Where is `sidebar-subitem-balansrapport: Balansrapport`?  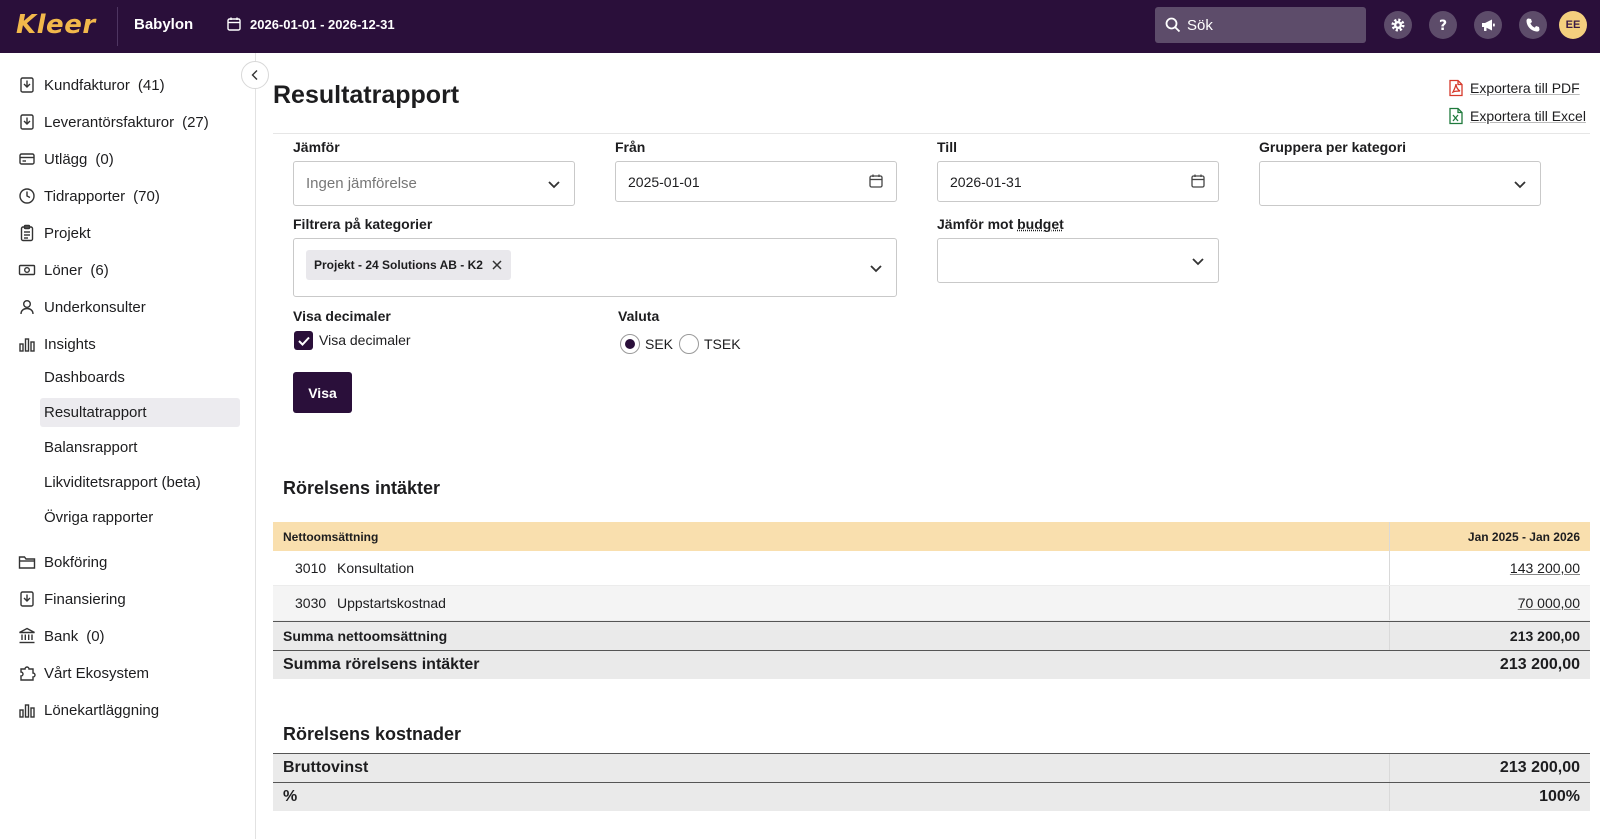
sidebar-subitem-balansrapport: Balansrapport is located at coordinates (140, 447).